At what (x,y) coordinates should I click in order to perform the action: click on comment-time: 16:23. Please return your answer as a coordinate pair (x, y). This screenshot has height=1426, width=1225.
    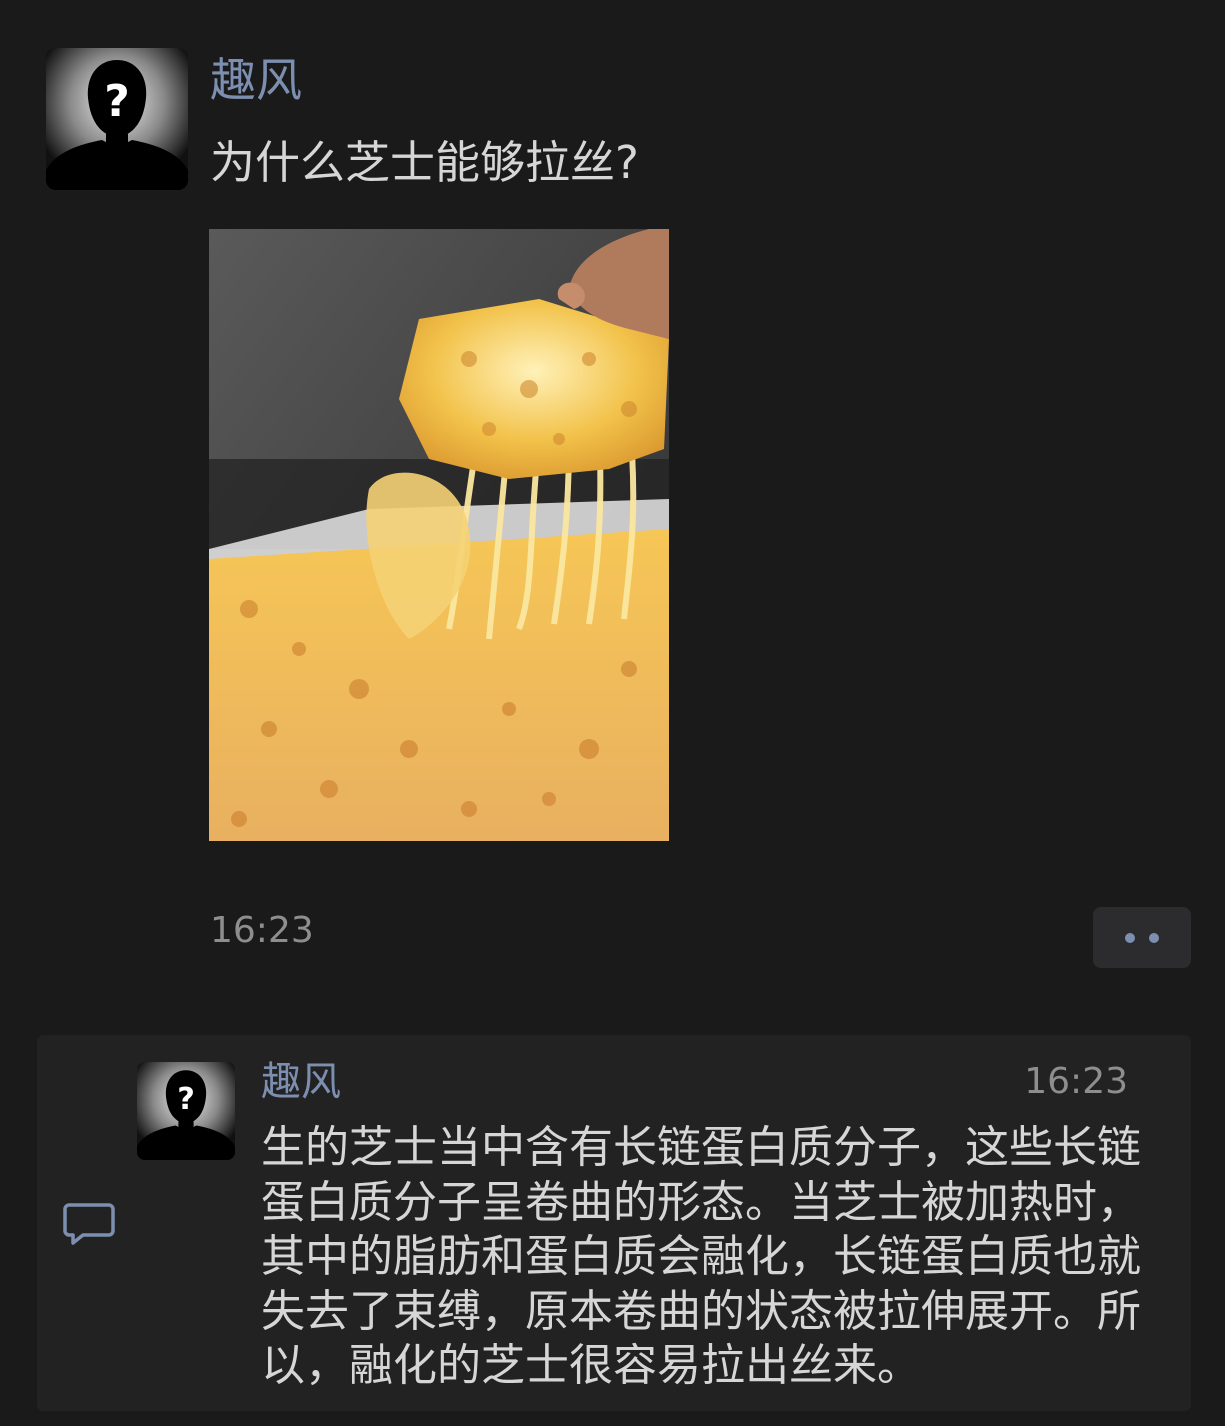
    Looking at the image, I should click on (1076, 1081).